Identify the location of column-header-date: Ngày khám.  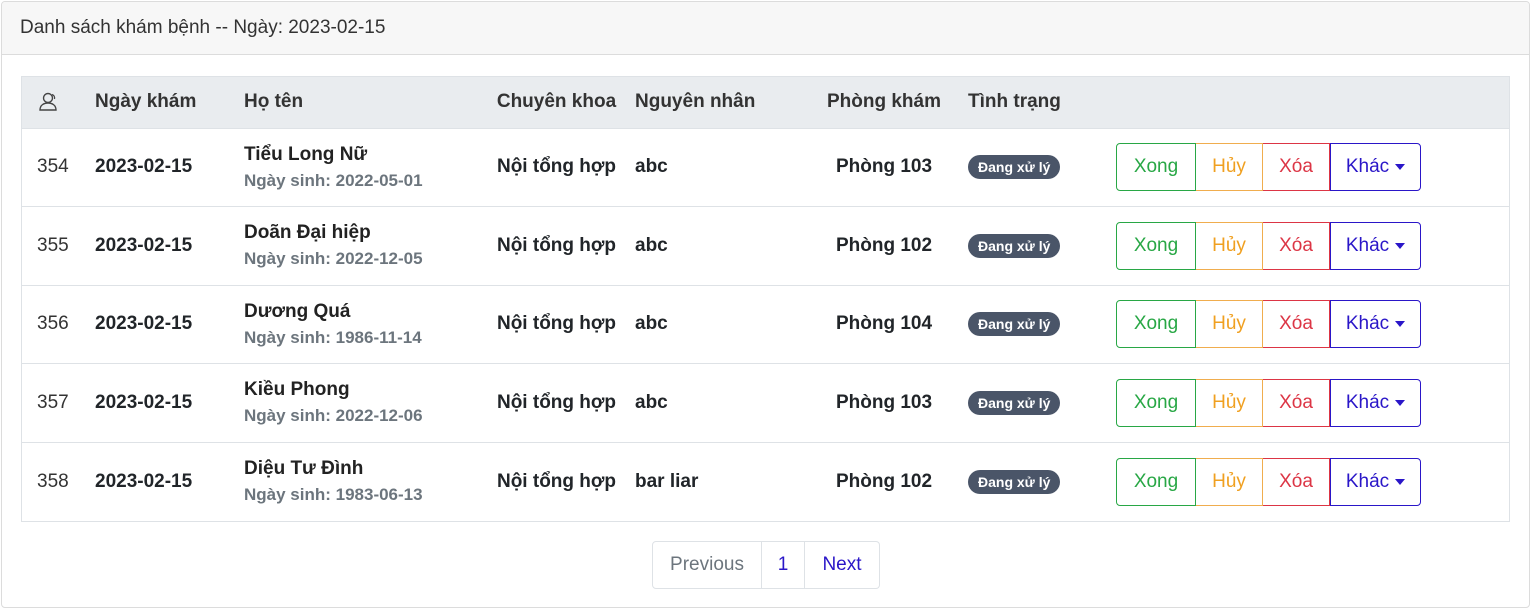
(146, 102).